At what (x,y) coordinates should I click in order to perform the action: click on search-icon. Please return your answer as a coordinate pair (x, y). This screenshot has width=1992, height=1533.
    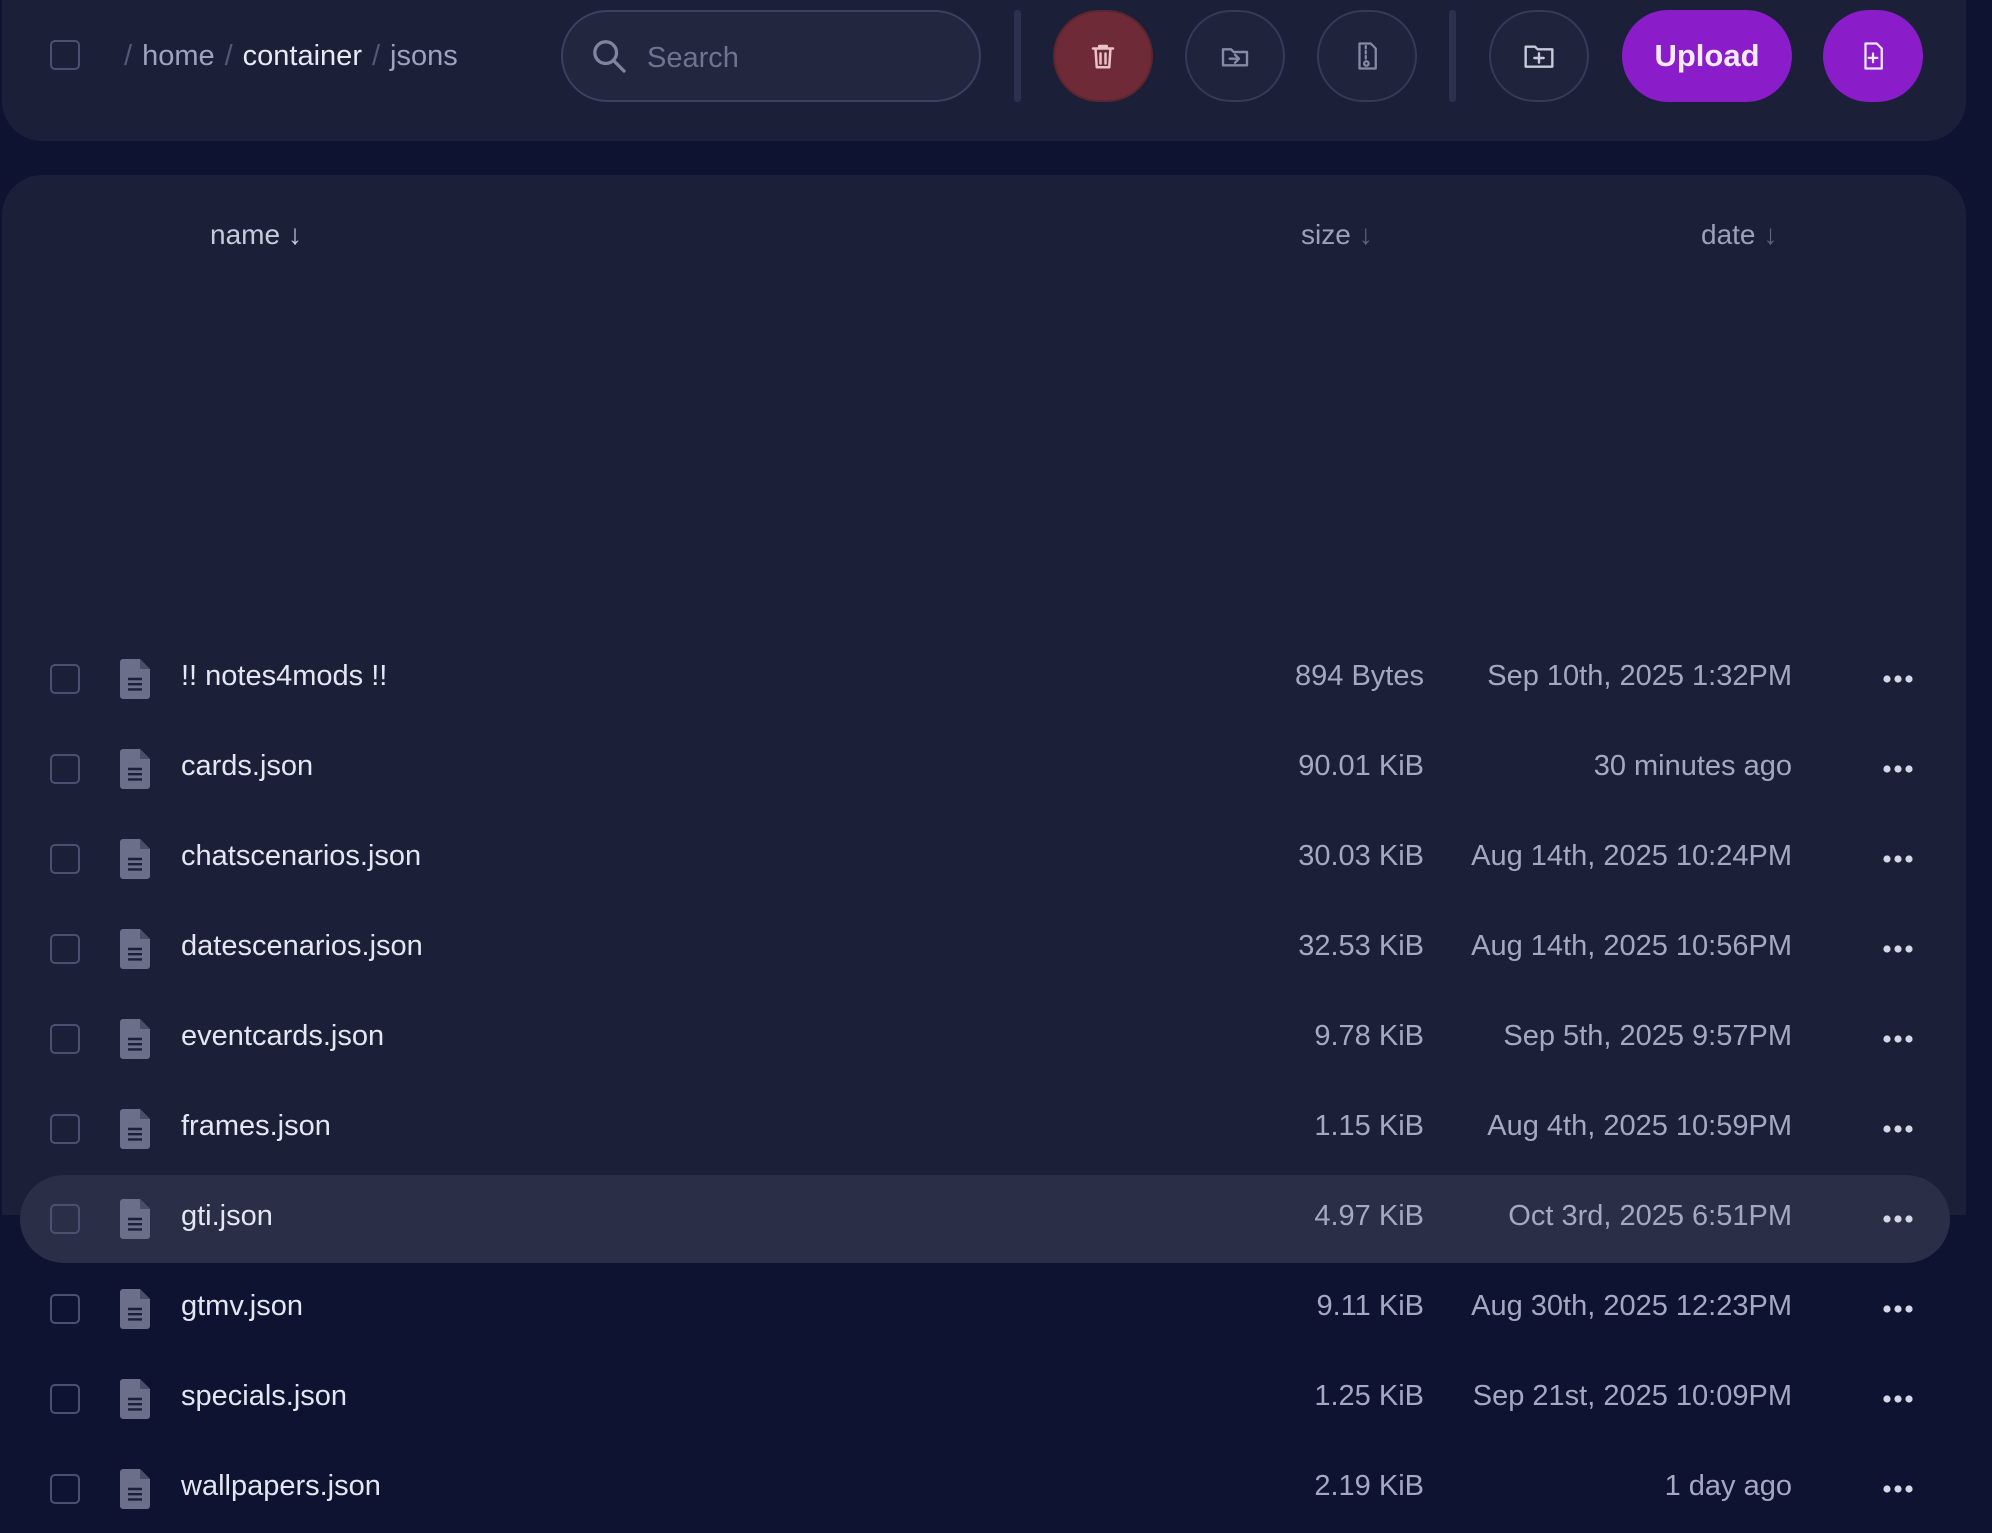
    Looking at the image, I should click on (609, 56).